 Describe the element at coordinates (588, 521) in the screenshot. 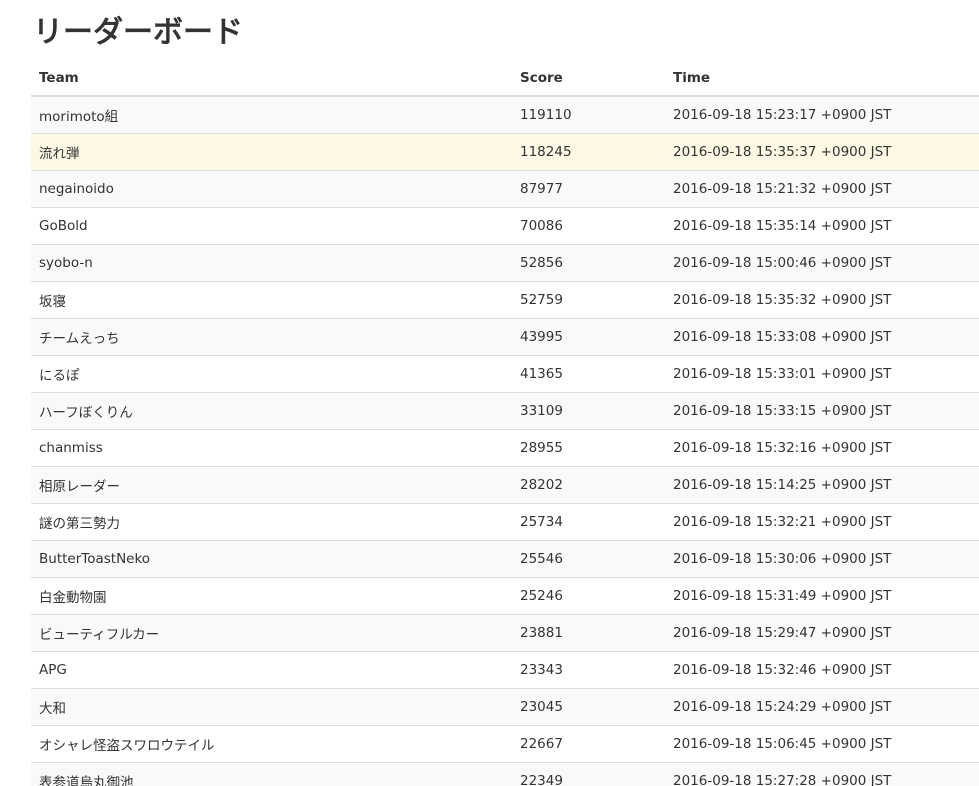

I see `score-cell: 25734` at that location.